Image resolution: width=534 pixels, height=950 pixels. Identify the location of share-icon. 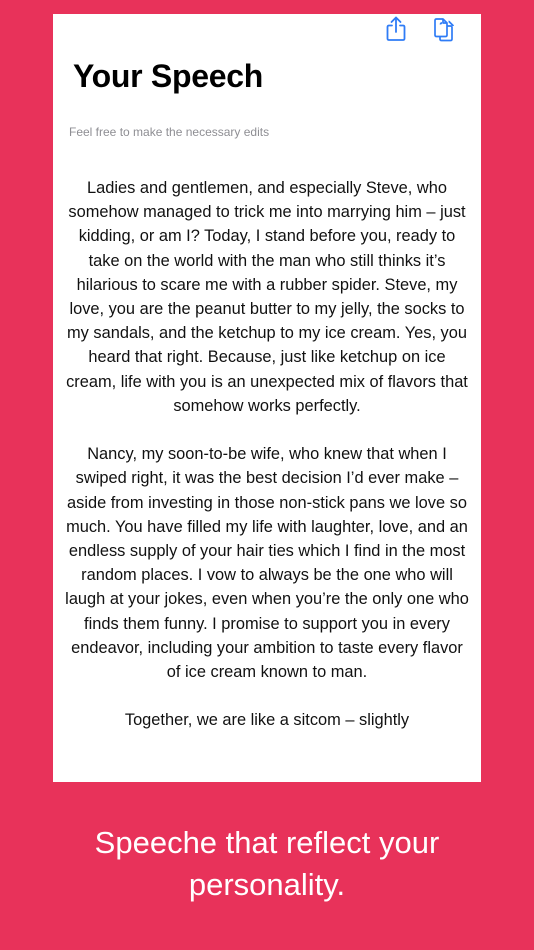
(396, 28).